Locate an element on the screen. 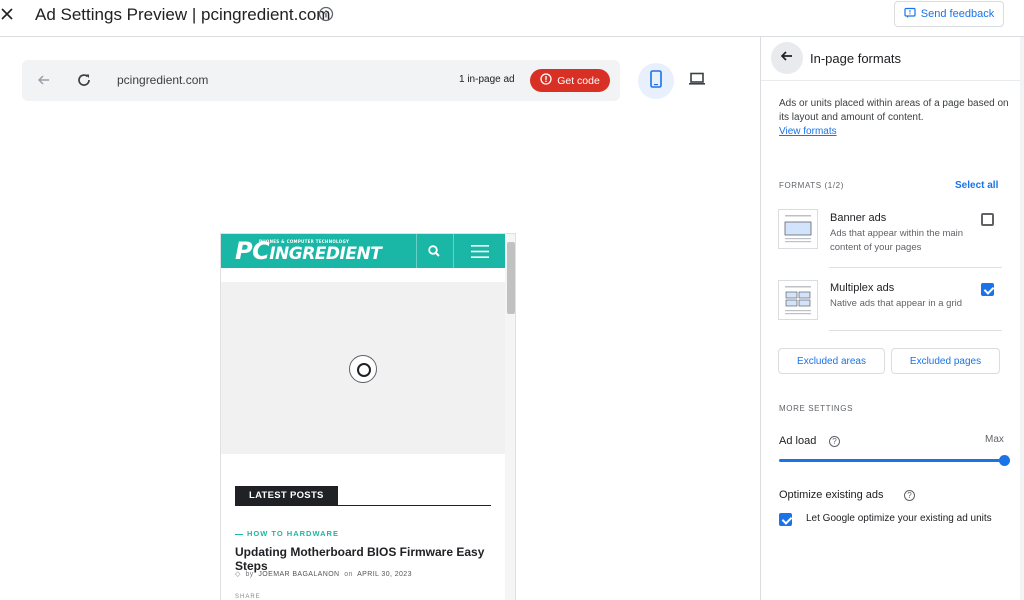 This screenshot has height=600, width=1024. site-menu-icon is located at coordinates (479, 251).